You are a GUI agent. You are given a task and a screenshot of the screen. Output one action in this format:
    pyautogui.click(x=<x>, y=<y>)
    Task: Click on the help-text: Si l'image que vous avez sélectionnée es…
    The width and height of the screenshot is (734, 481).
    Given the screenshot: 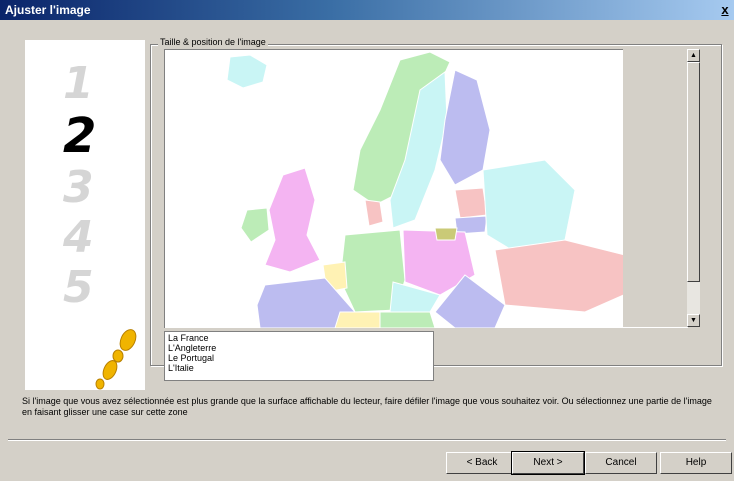 What is the action you would take?
    pyautogui.click(x=367, y=406)
    